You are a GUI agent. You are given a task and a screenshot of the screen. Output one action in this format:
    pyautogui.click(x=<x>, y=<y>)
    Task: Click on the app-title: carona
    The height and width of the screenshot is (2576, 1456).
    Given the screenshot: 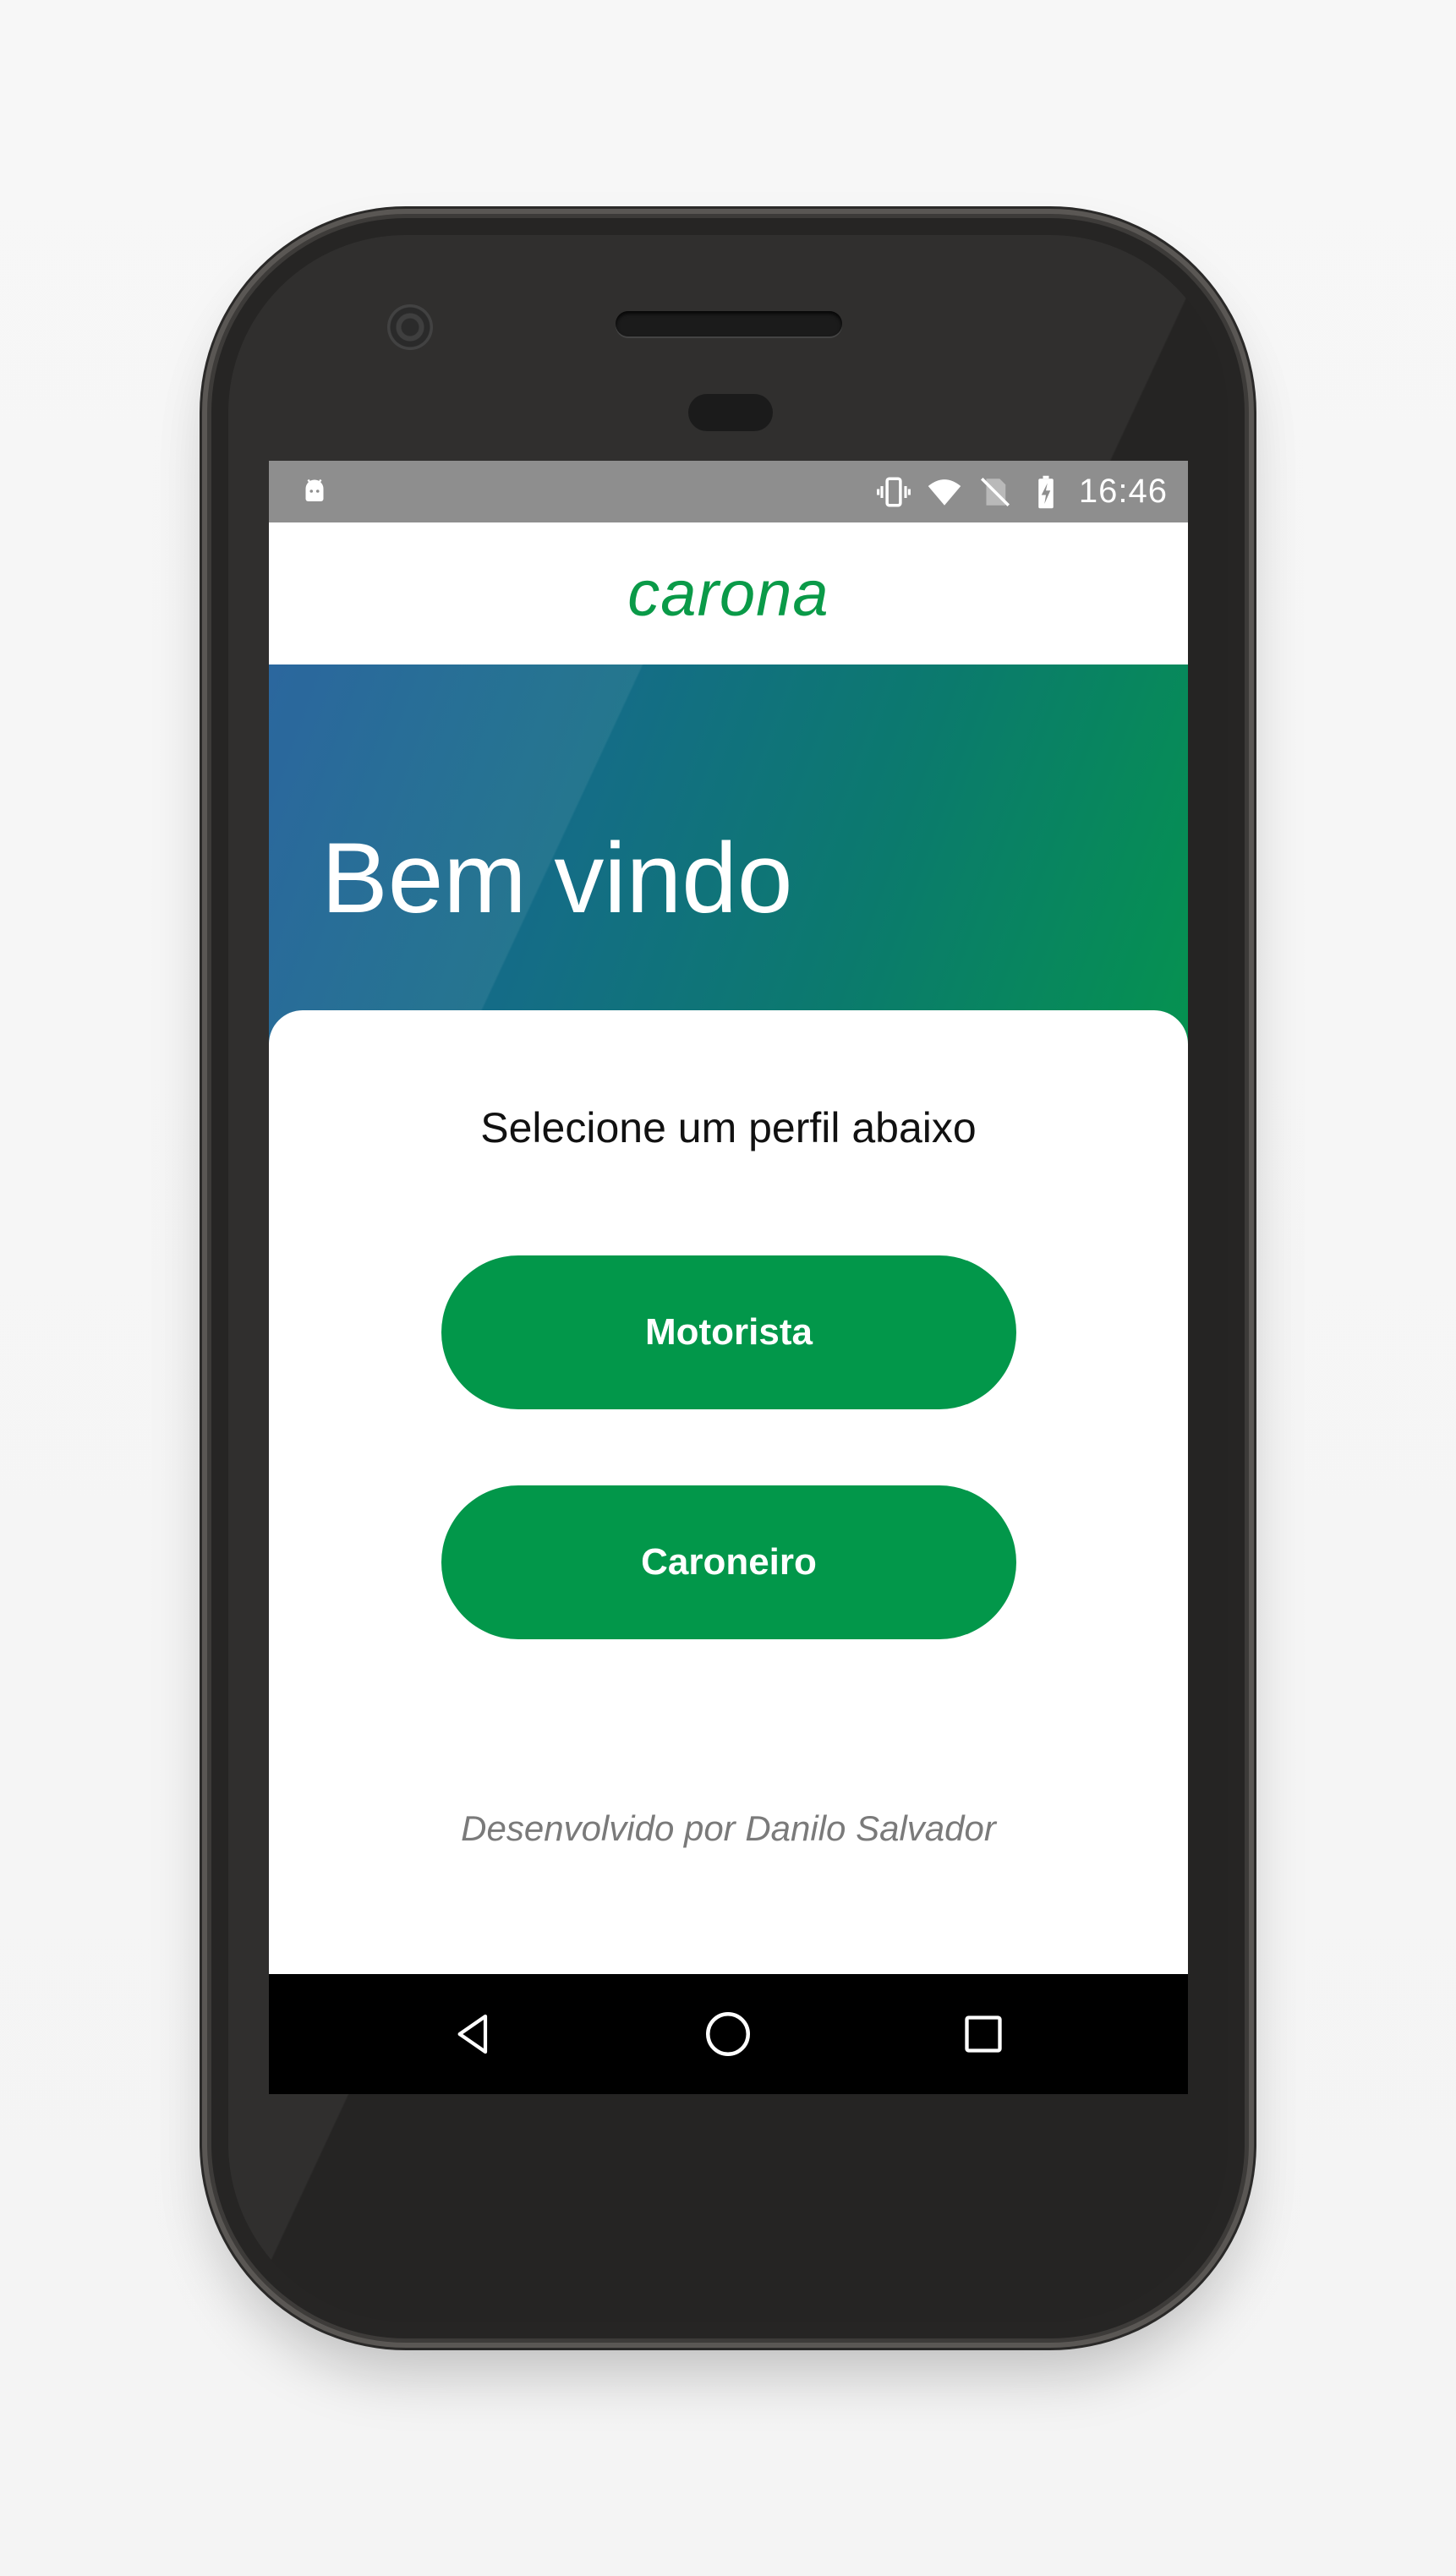 What is the action you would take?
    pyautogui.click(x=728, y=593)
    